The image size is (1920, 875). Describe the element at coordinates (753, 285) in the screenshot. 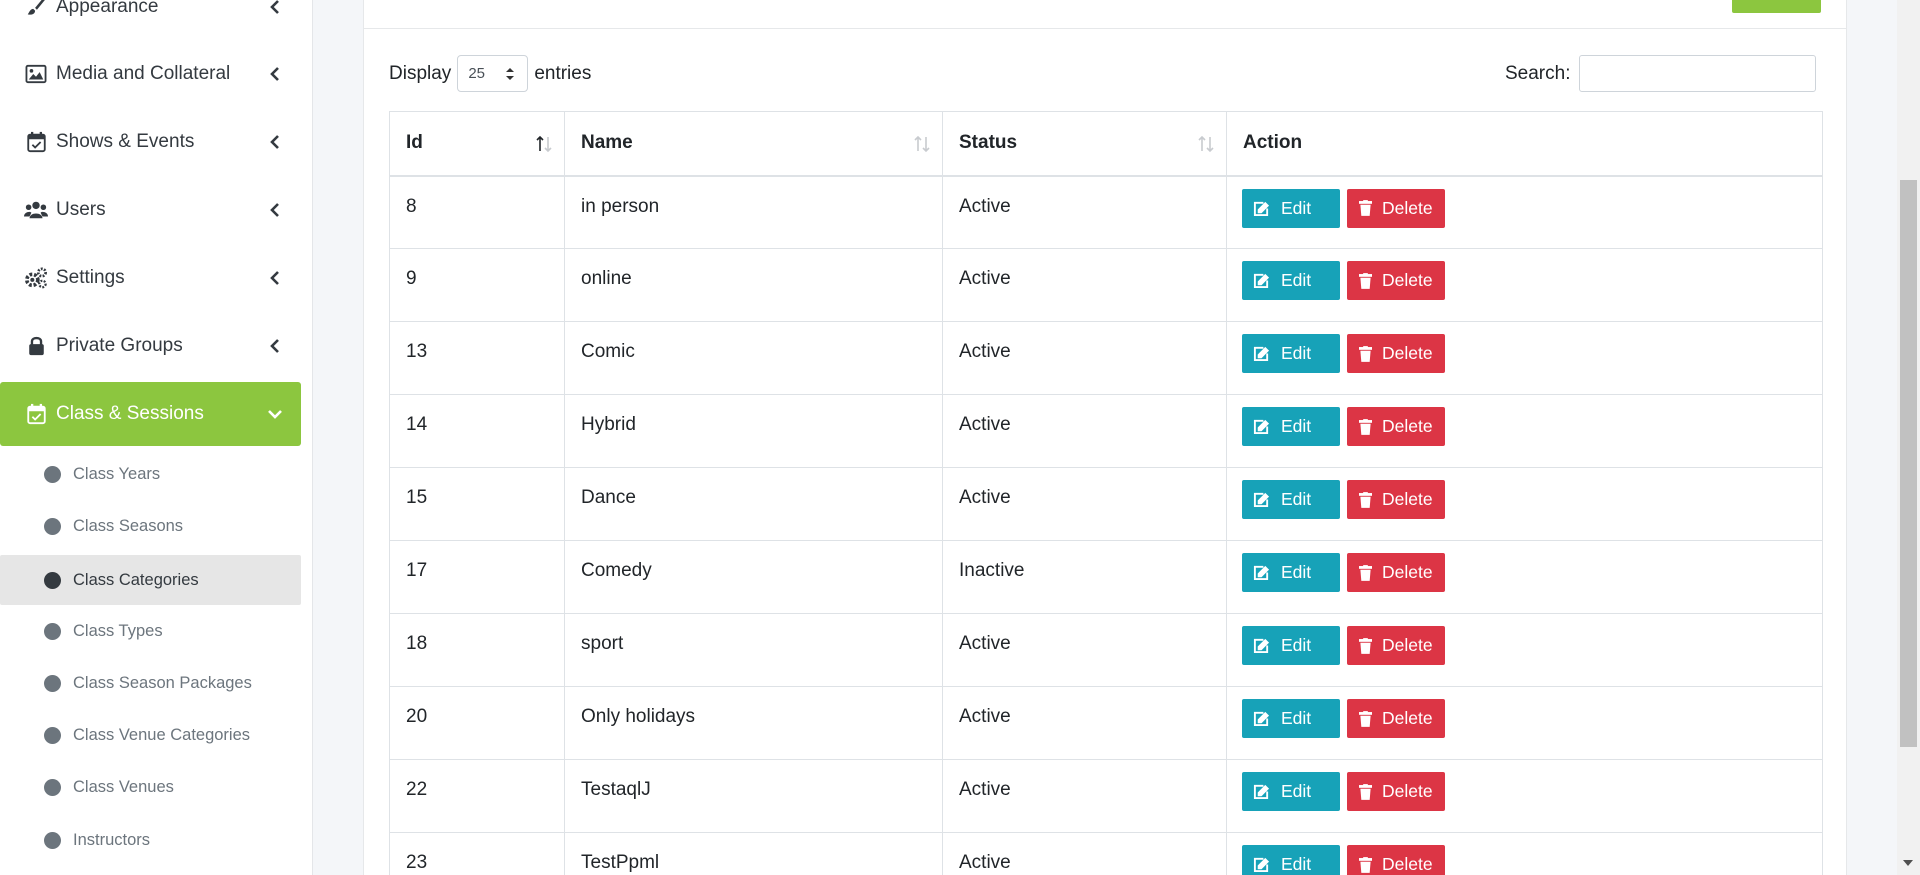

I see `cell-name: online` at that location.